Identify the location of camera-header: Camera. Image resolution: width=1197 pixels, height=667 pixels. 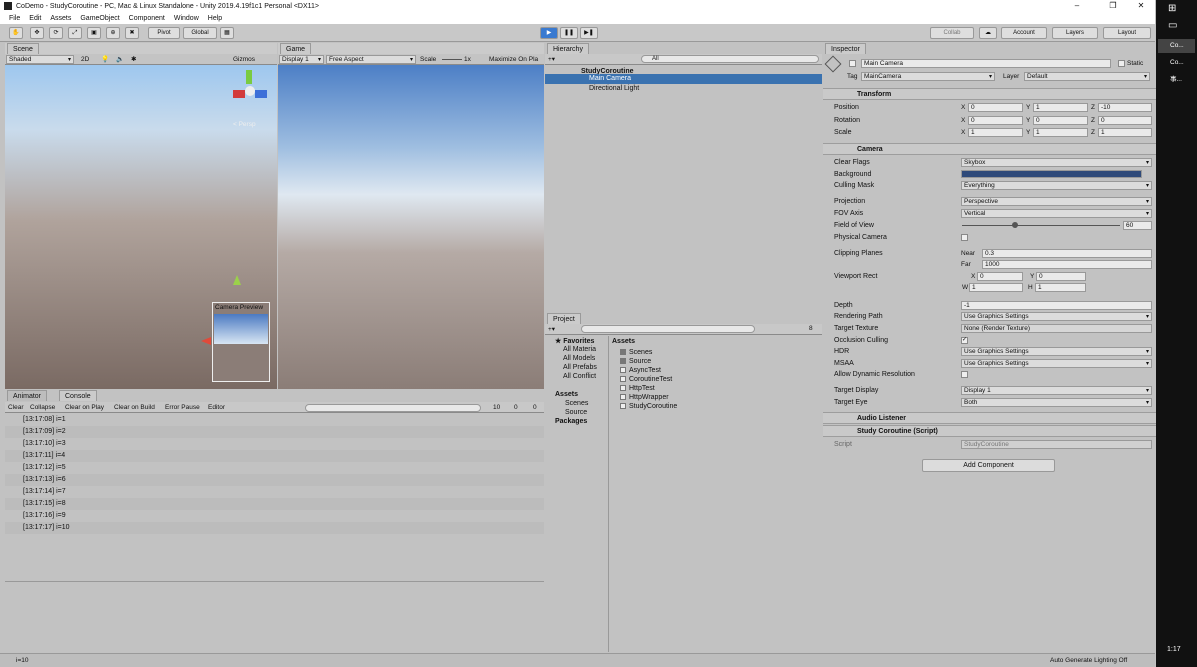
(989, 149).